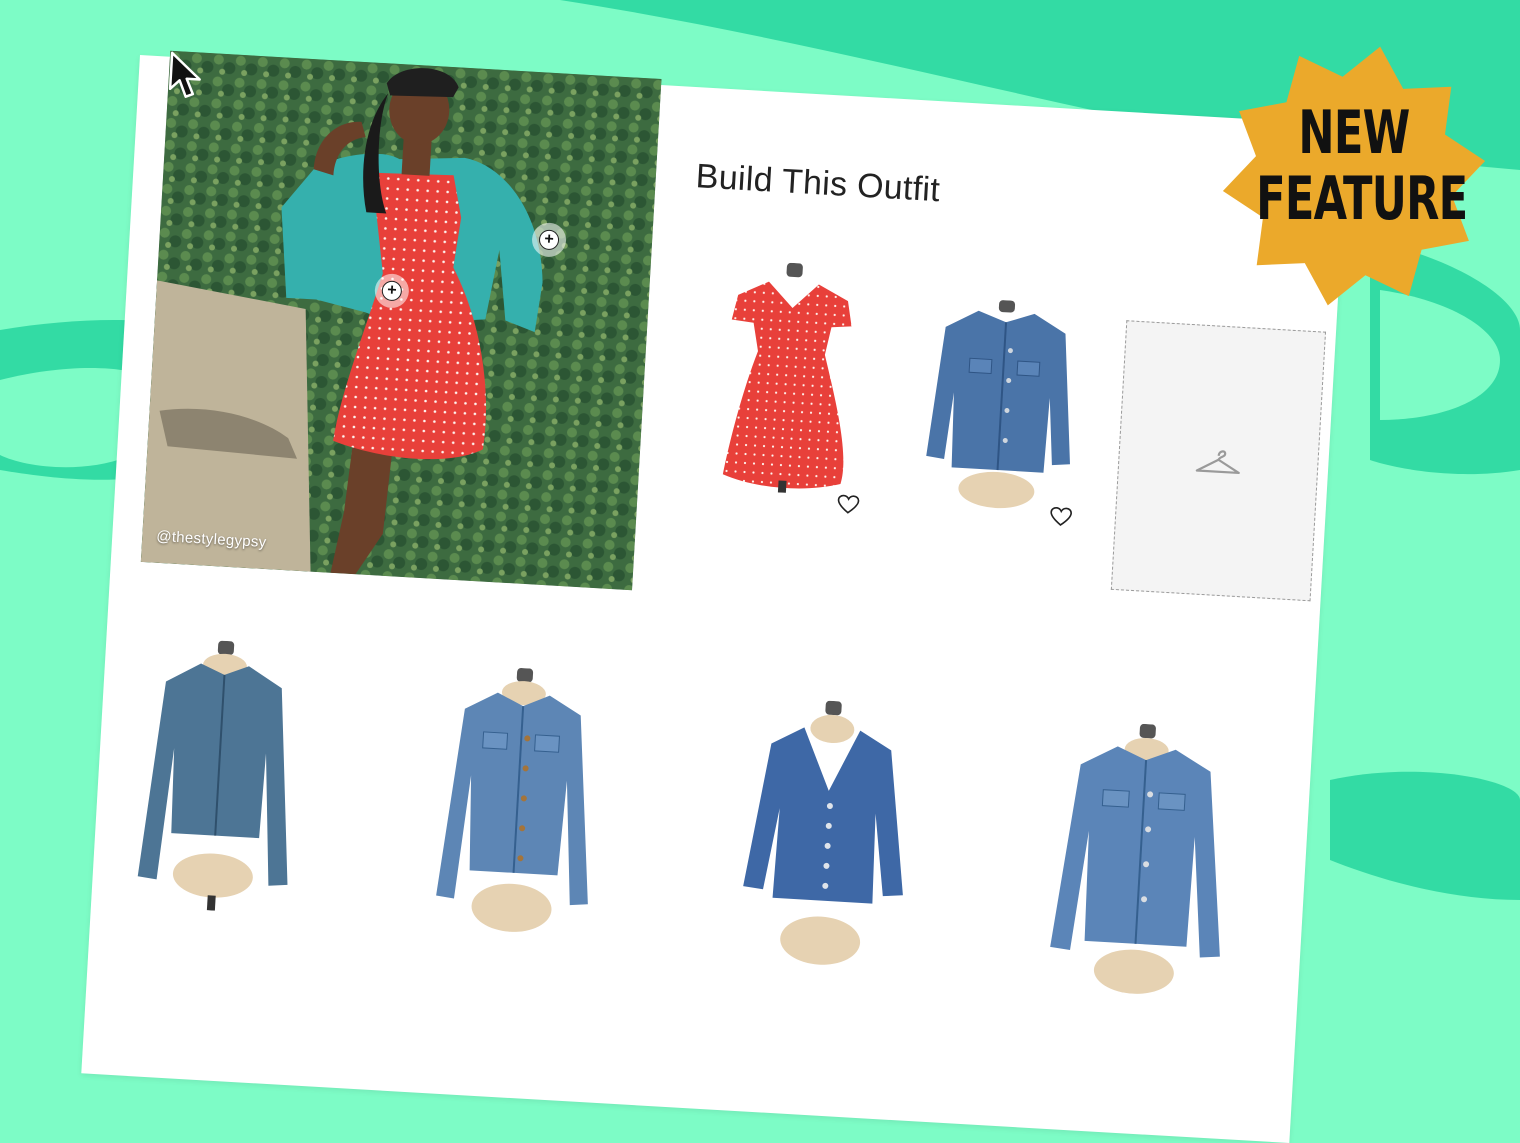 This screenshot has width=1520, height=1143. Describe the element at coordinates (818, 183) in the screenshot. I see `page-title: Build This Outfit` at that location.